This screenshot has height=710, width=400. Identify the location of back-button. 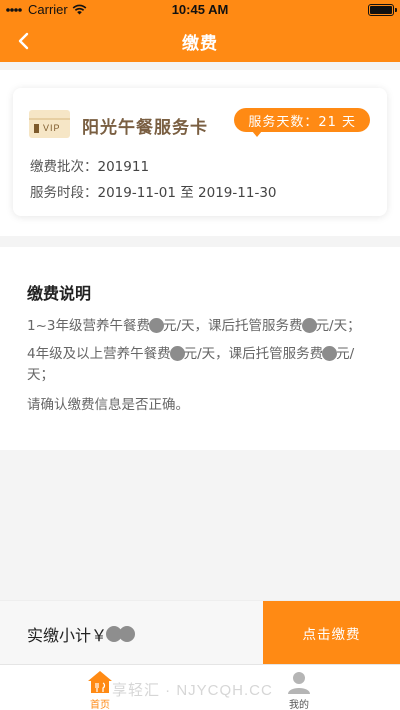
(24, 41).